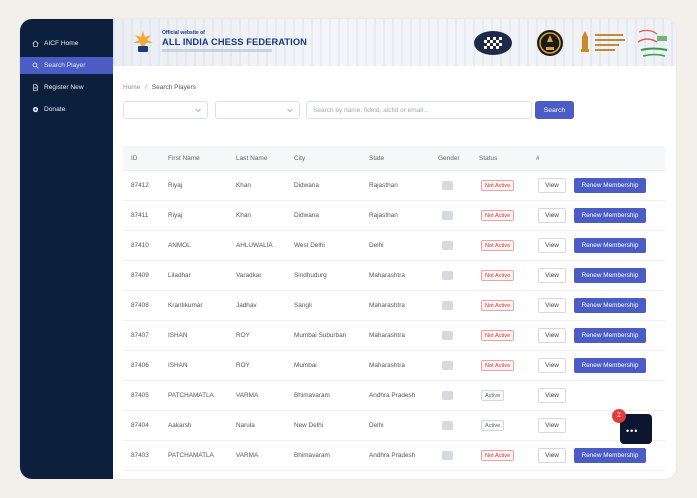 The image size is (697, 498). Describe the element at coordinates (66, 65) in the screenshot. I see `sidebar-item-search-player: Search Player` at that location.